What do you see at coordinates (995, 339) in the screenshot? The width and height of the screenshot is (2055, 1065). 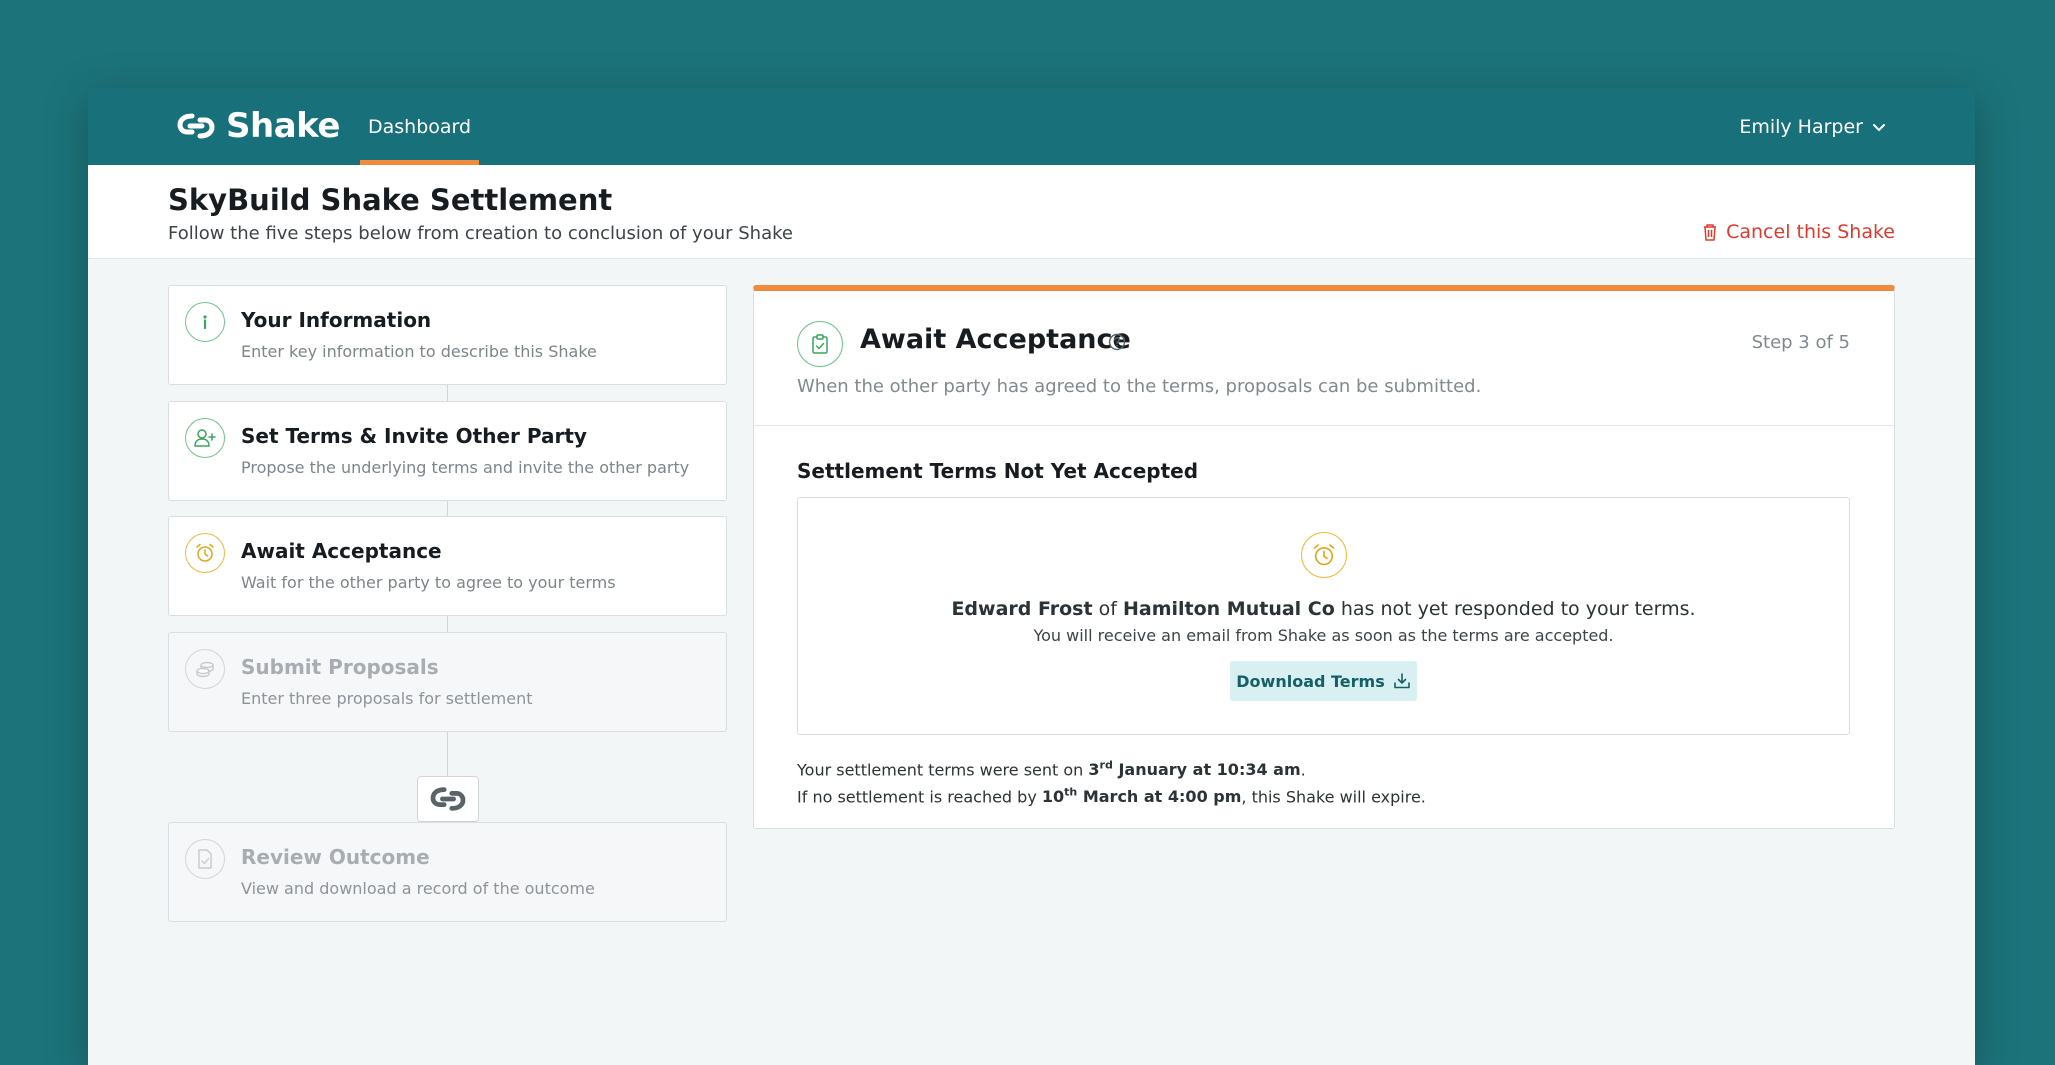 I see `panel-title: Await Acceptance` at bounding box center [995, 339].